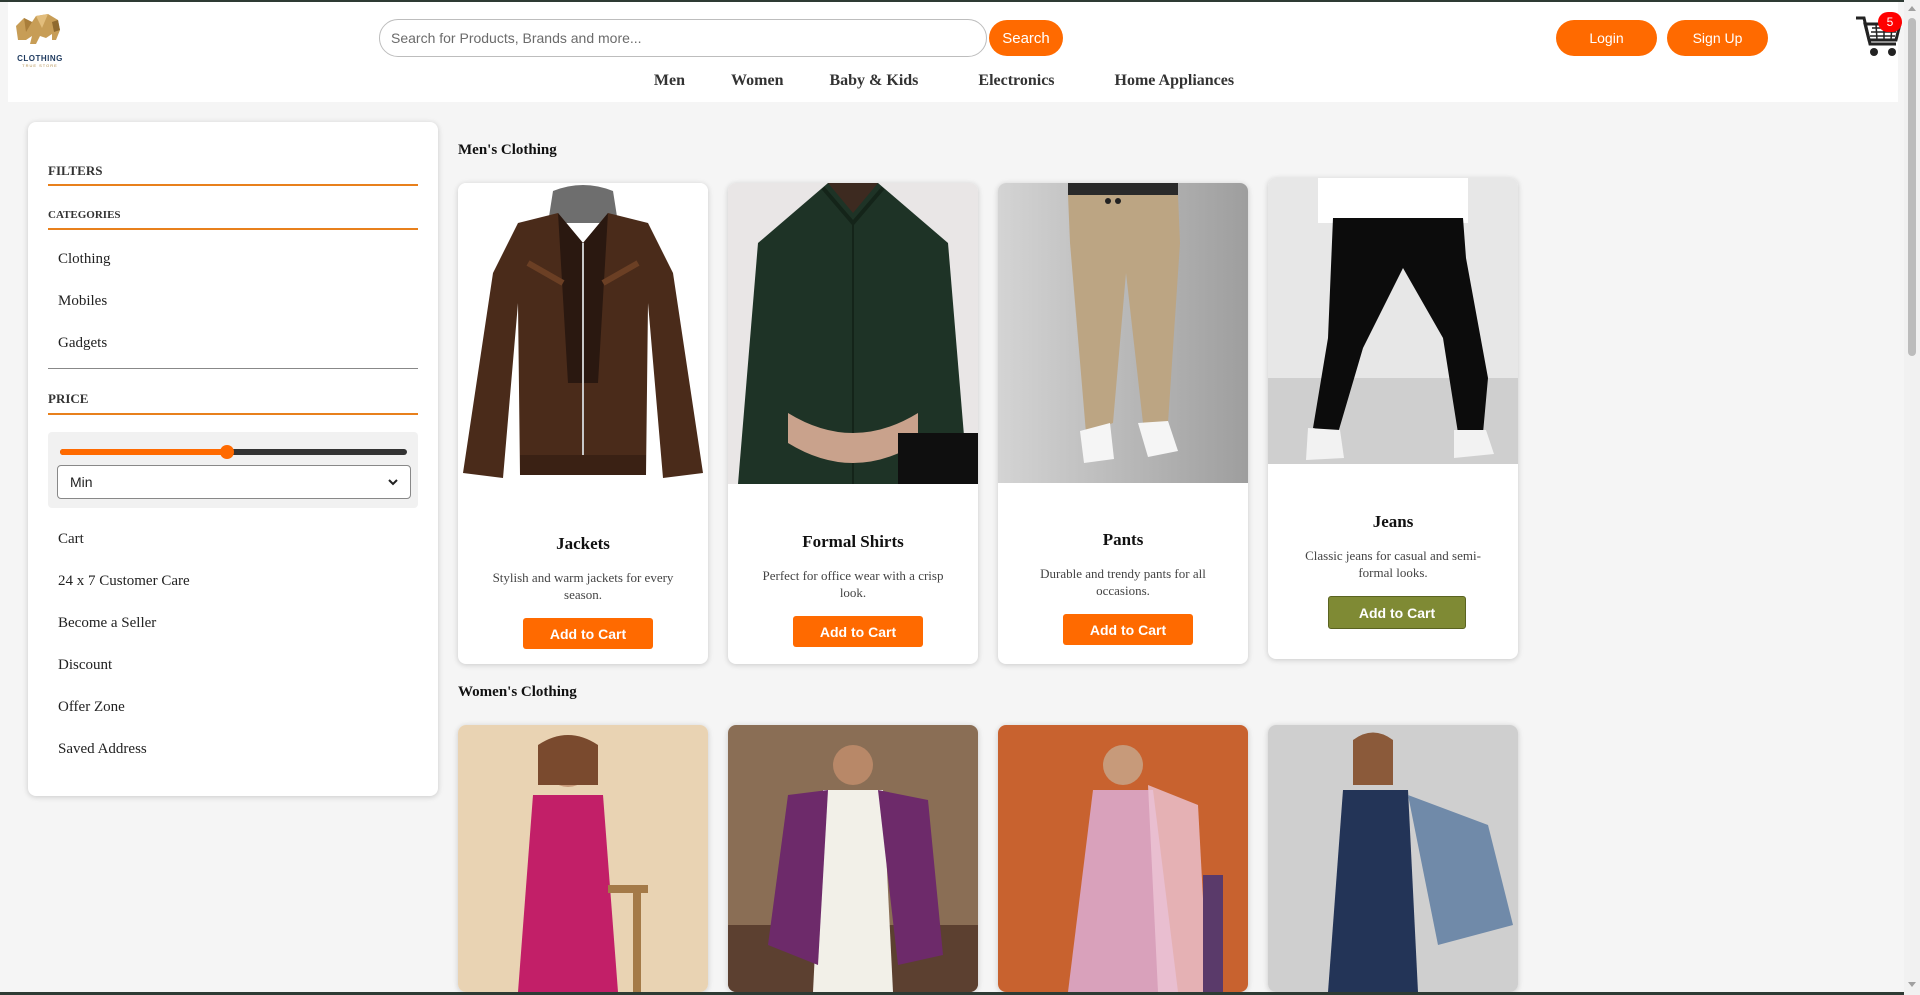  Describe the element at coordinates (1393, 521) in the screenshot. I see `product-name: Jeans` at that location.